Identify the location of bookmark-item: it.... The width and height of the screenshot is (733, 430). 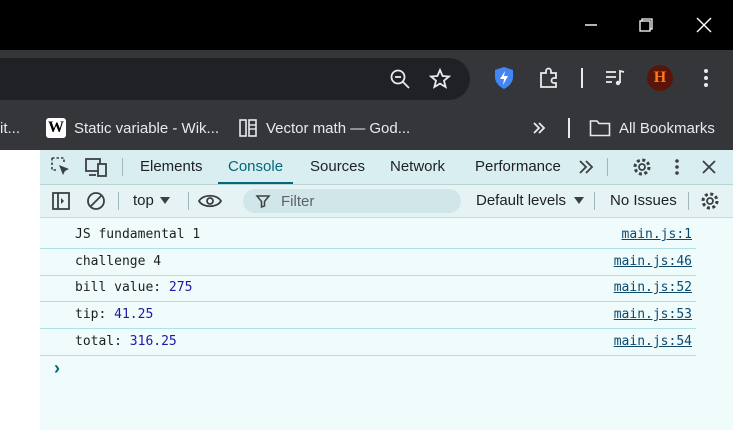
(10, 128).